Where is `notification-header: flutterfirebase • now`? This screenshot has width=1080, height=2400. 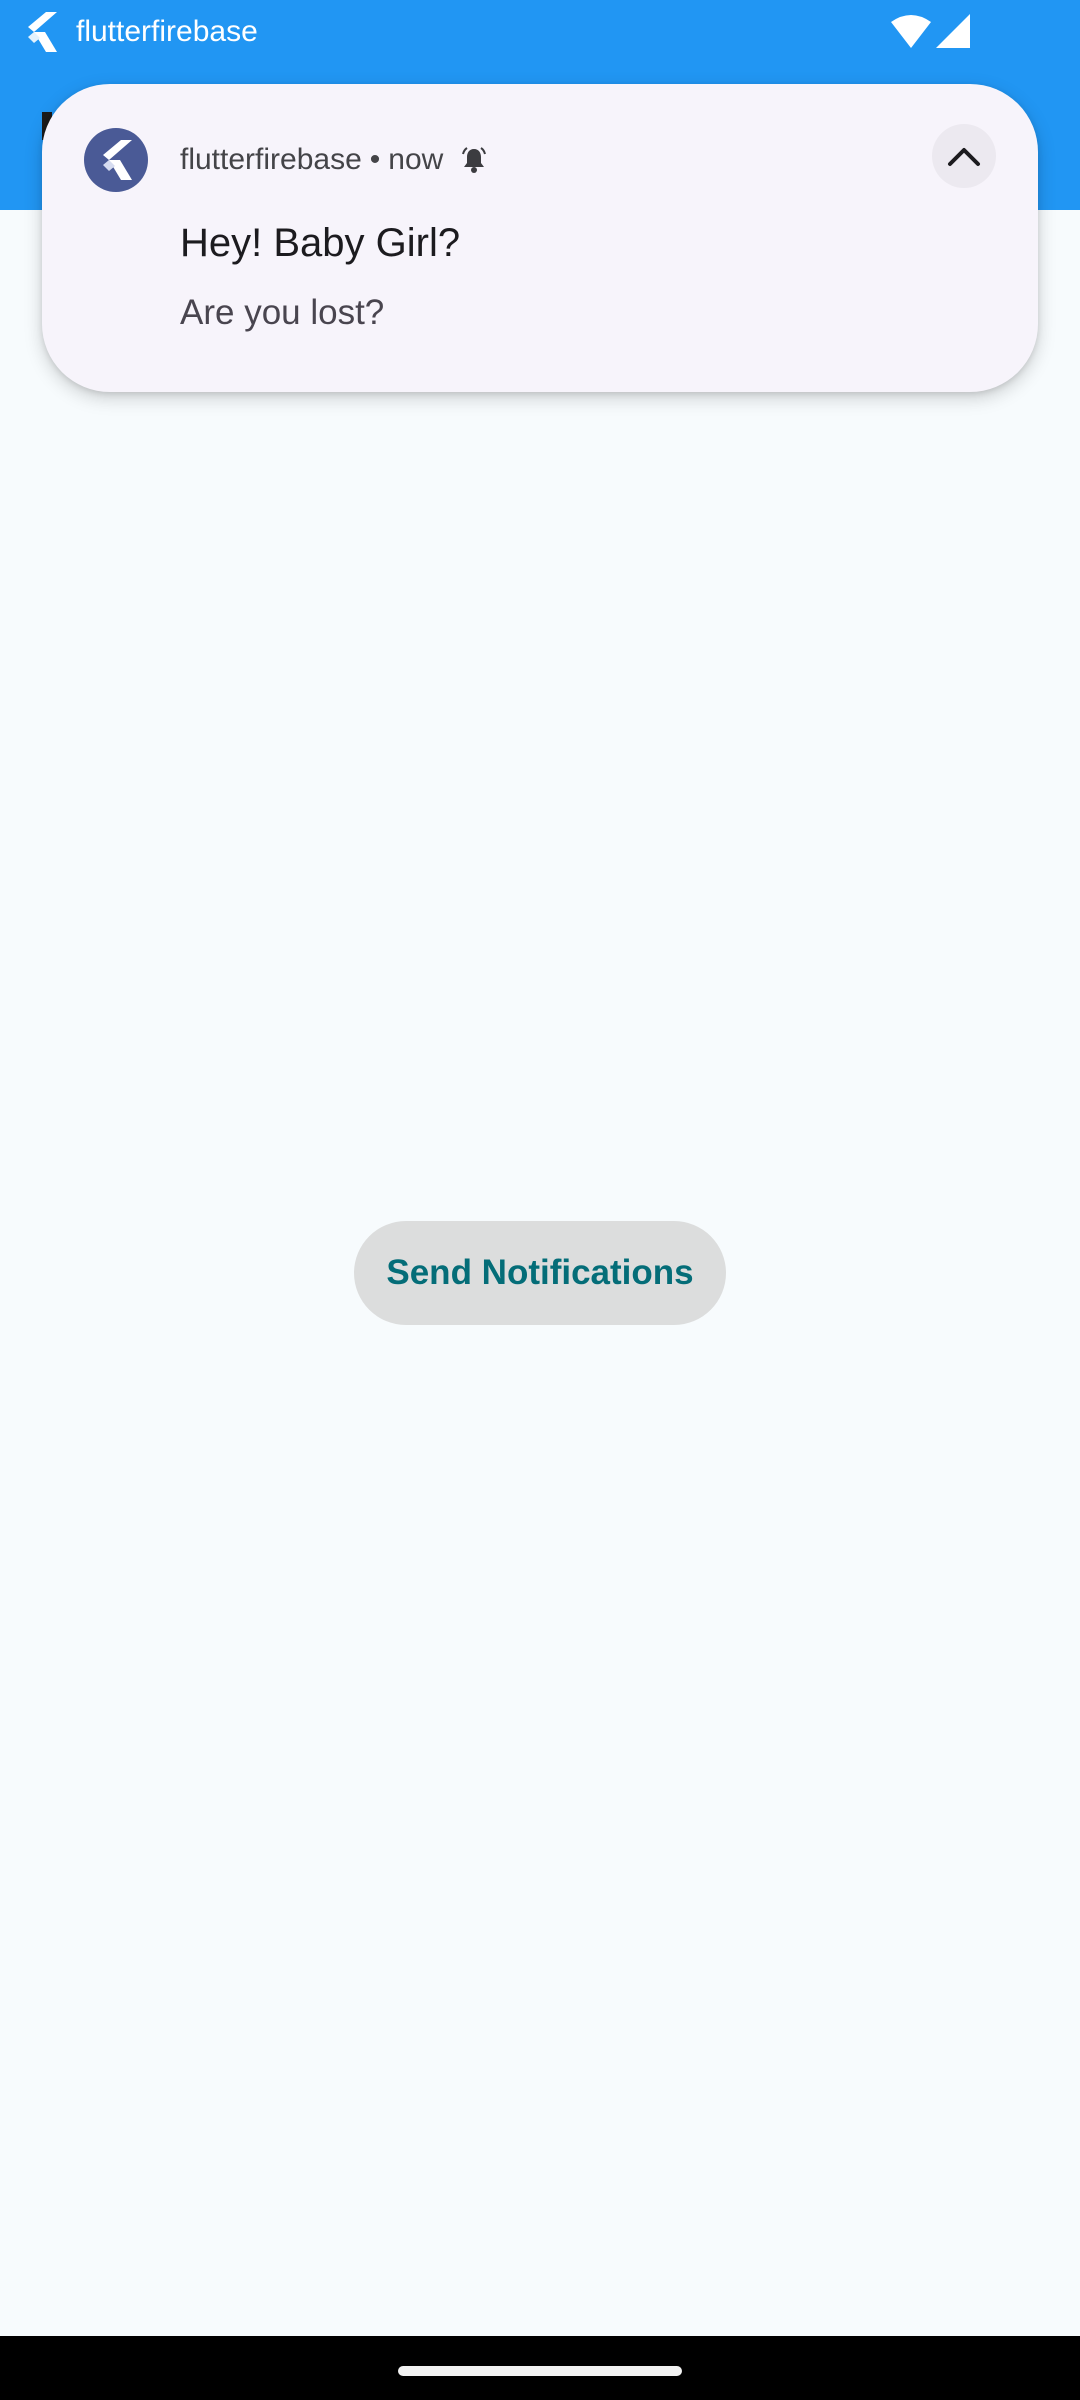 notification-header: flutterfirebase • now is located at coordinates (334, 160).